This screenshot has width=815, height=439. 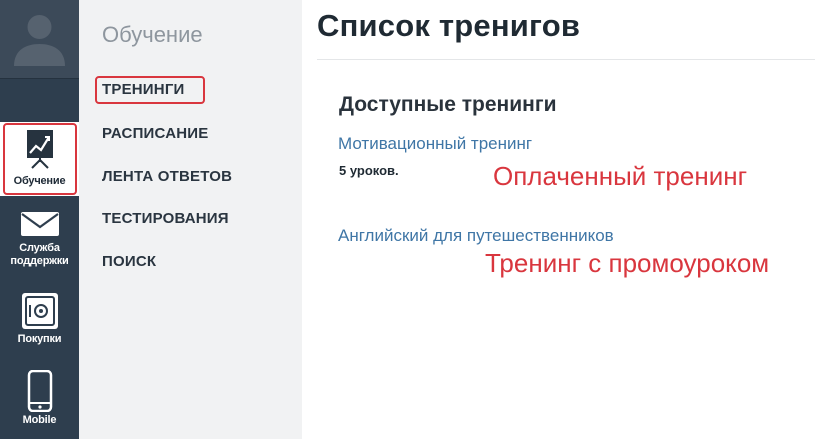 I want to click on section-title: Доступные тренинги, so click(x=448, y=104).